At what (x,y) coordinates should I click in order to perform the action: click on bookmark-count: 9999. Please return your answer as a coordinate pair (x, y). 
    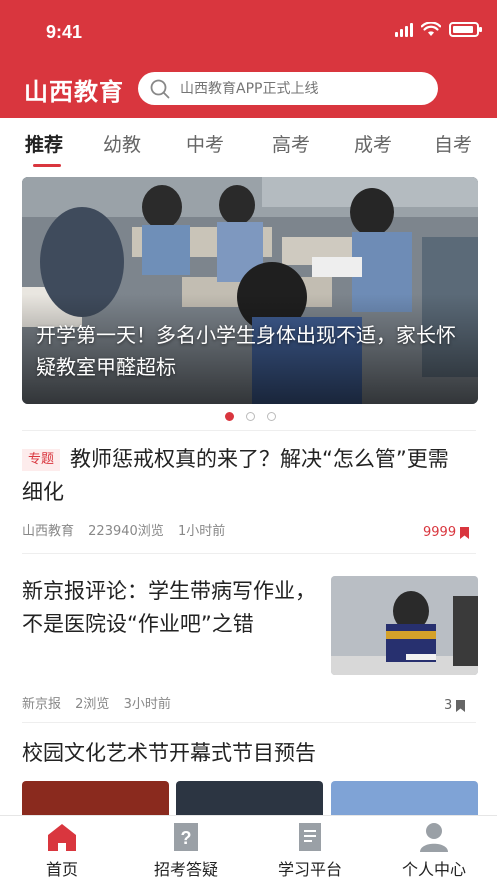
    Looking at the image, I should click on (446, 532).